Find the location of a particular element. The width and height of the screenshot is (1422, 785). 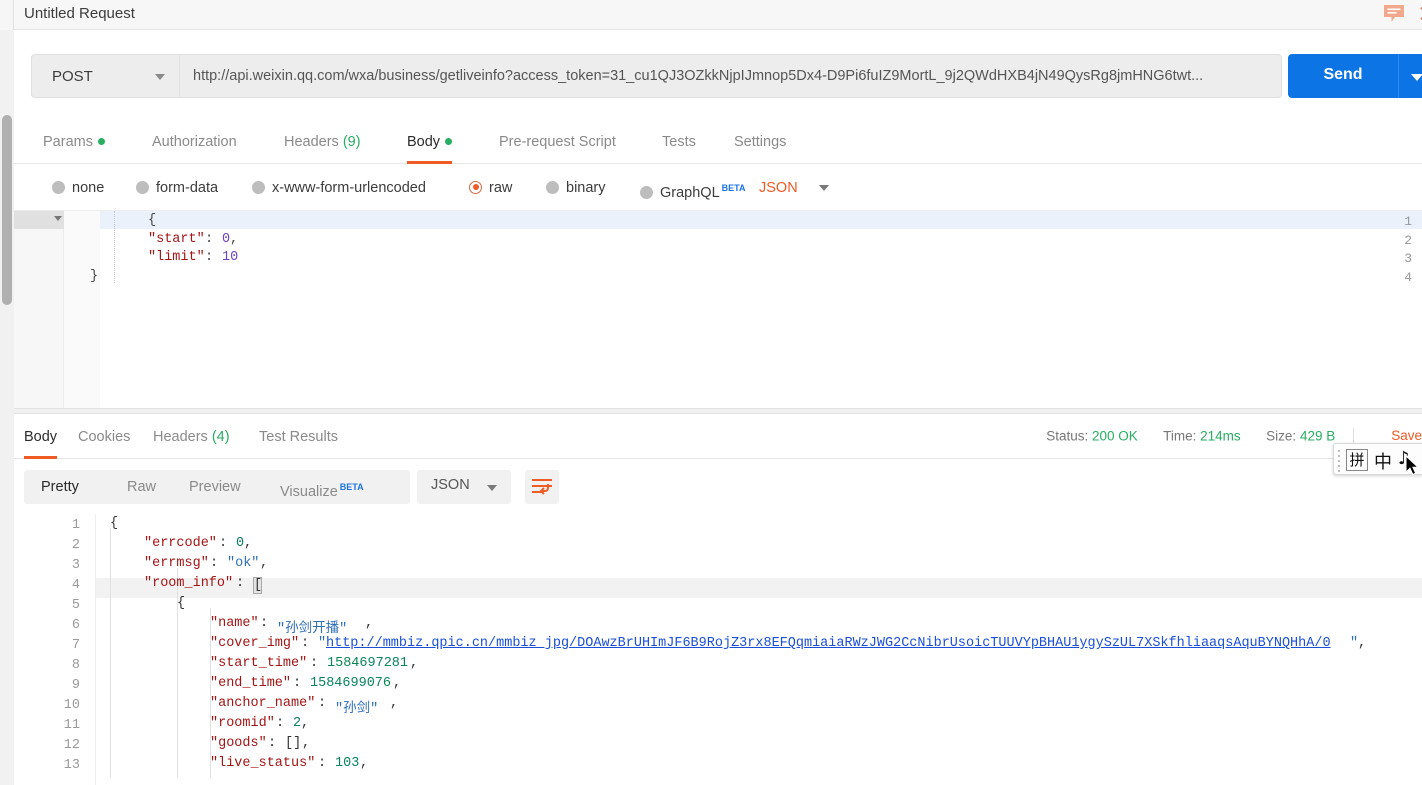

ime-language-toggle: 中 is located at coordinates (1383, 461).